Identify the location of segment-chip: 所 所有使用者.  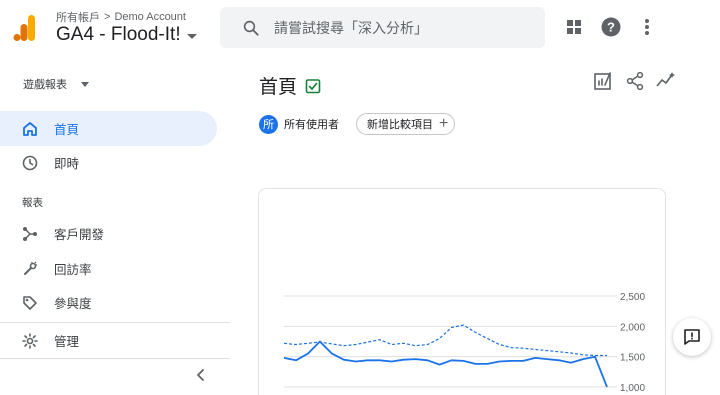
(299, 124).